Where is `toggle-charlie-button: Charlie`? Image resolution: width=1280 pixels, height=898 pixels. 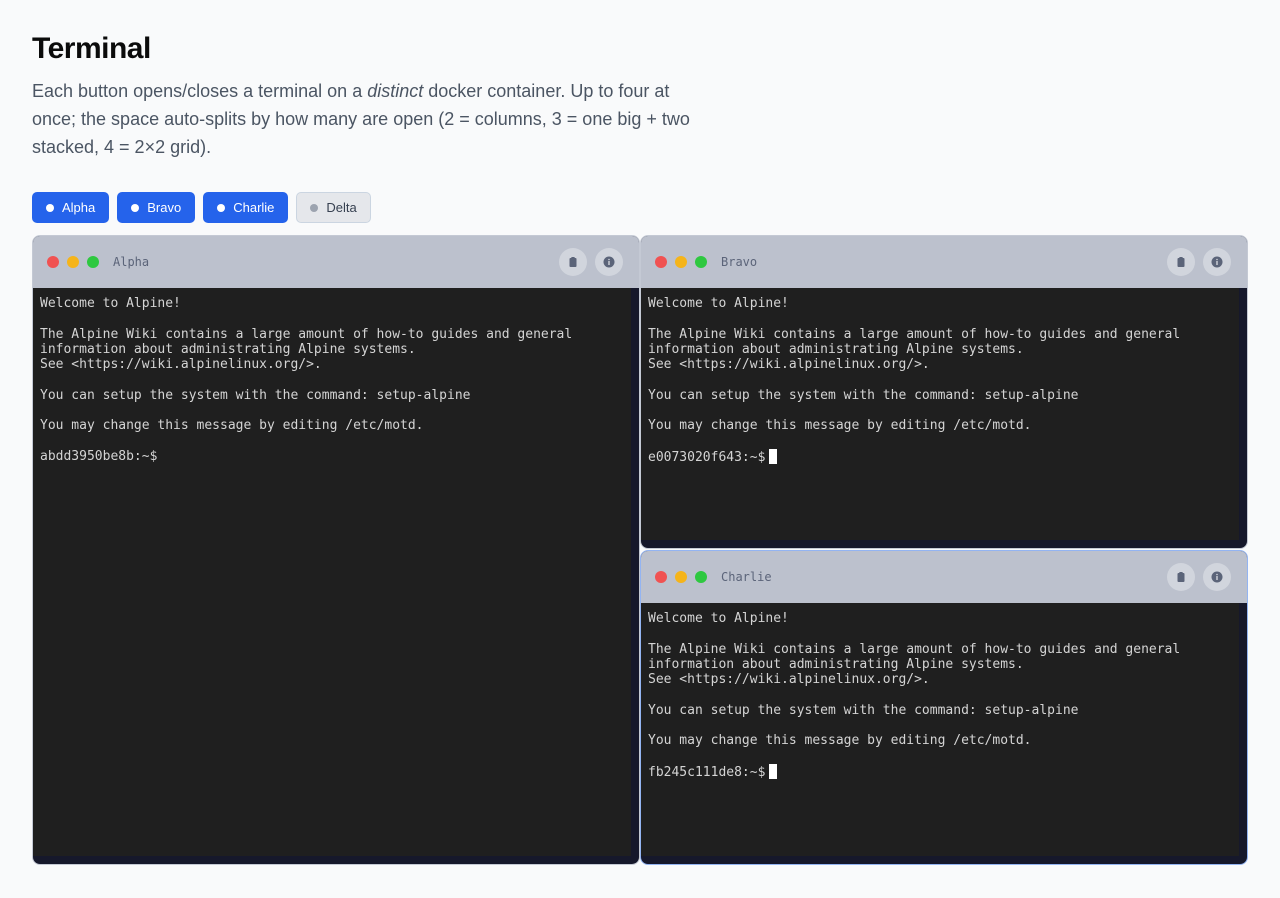
toggle-charlie-button: Charlie is located at coordinates (246, 207).